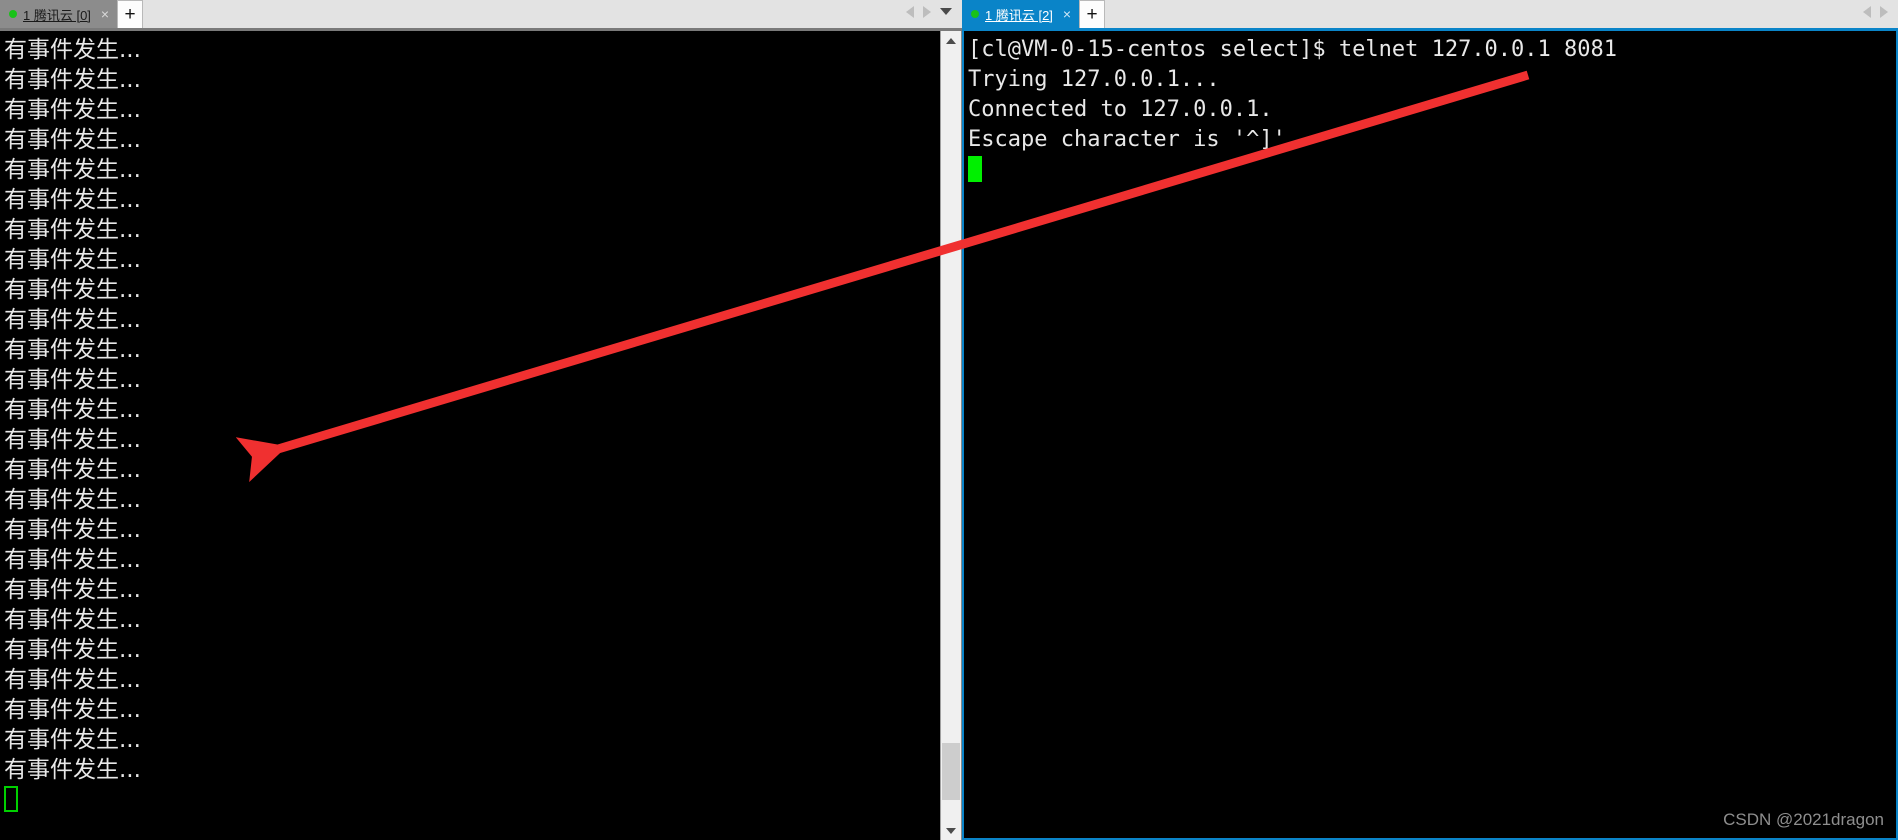 The height and width of the screenshot is (840, 1898). What do you see at coordinates (130, 14) in the screenshot?
I see `new-tab-button-left: +` at bounding box center [130, 14].